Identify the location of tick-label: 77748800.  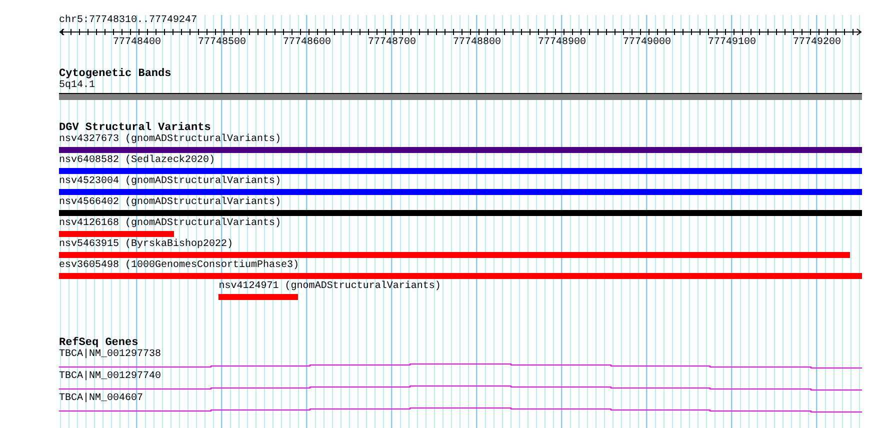
(477, 42).